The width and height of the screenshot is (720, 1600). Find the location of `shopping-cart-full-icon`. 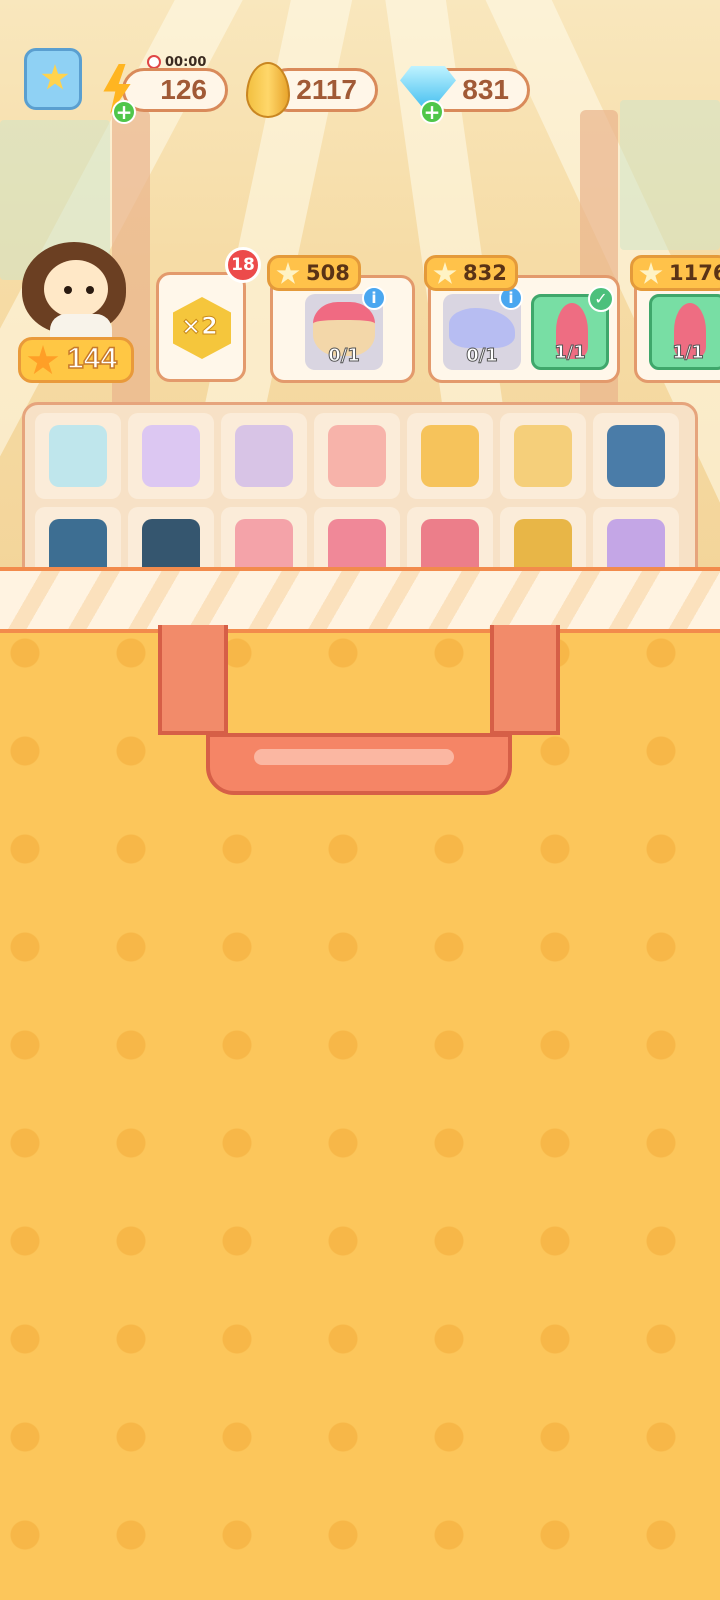

shopping-cart-full-icon is located at coordinates (450, 456).